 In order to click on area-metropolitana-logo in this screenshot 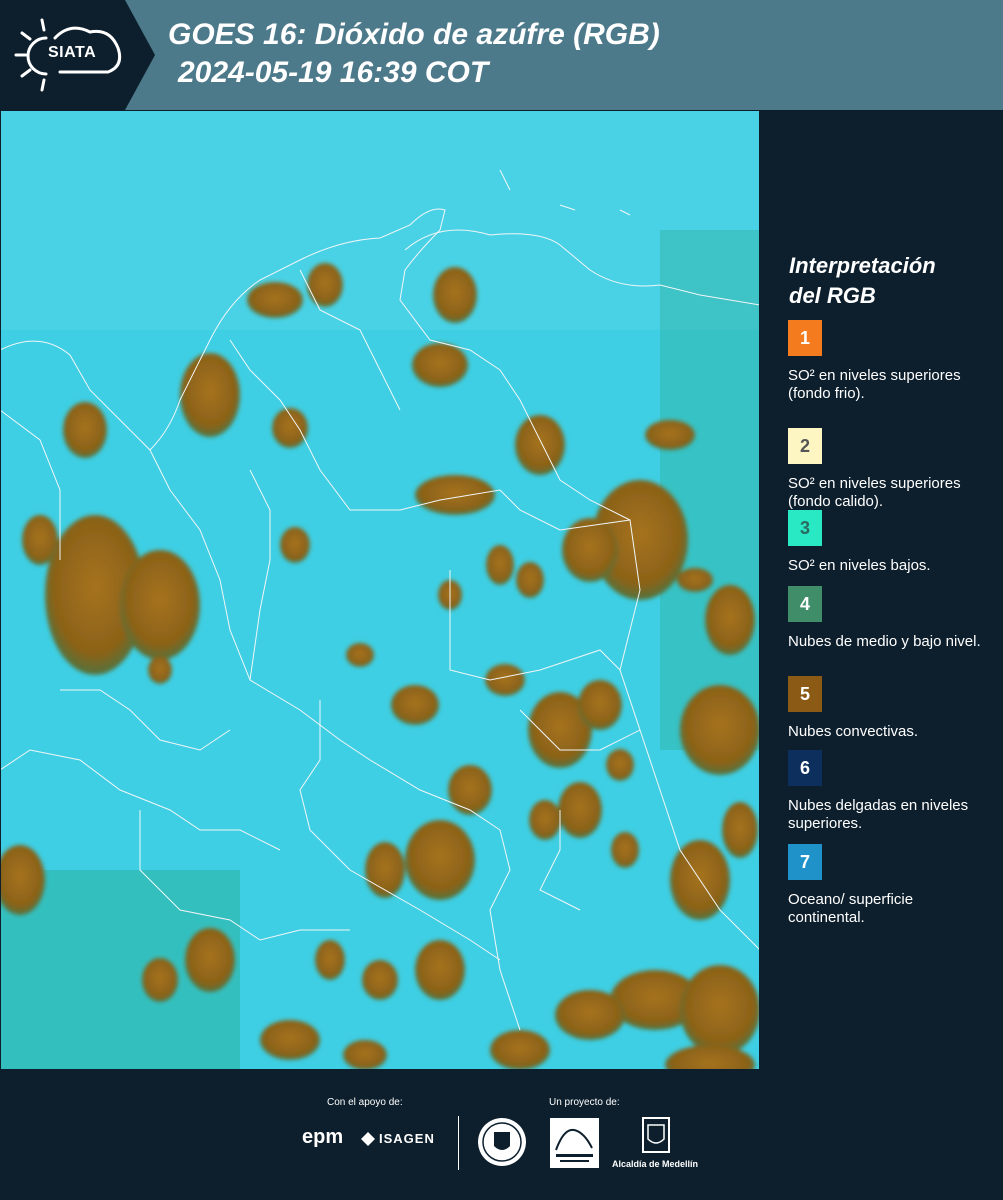, I will do `click(574, 1143)`.